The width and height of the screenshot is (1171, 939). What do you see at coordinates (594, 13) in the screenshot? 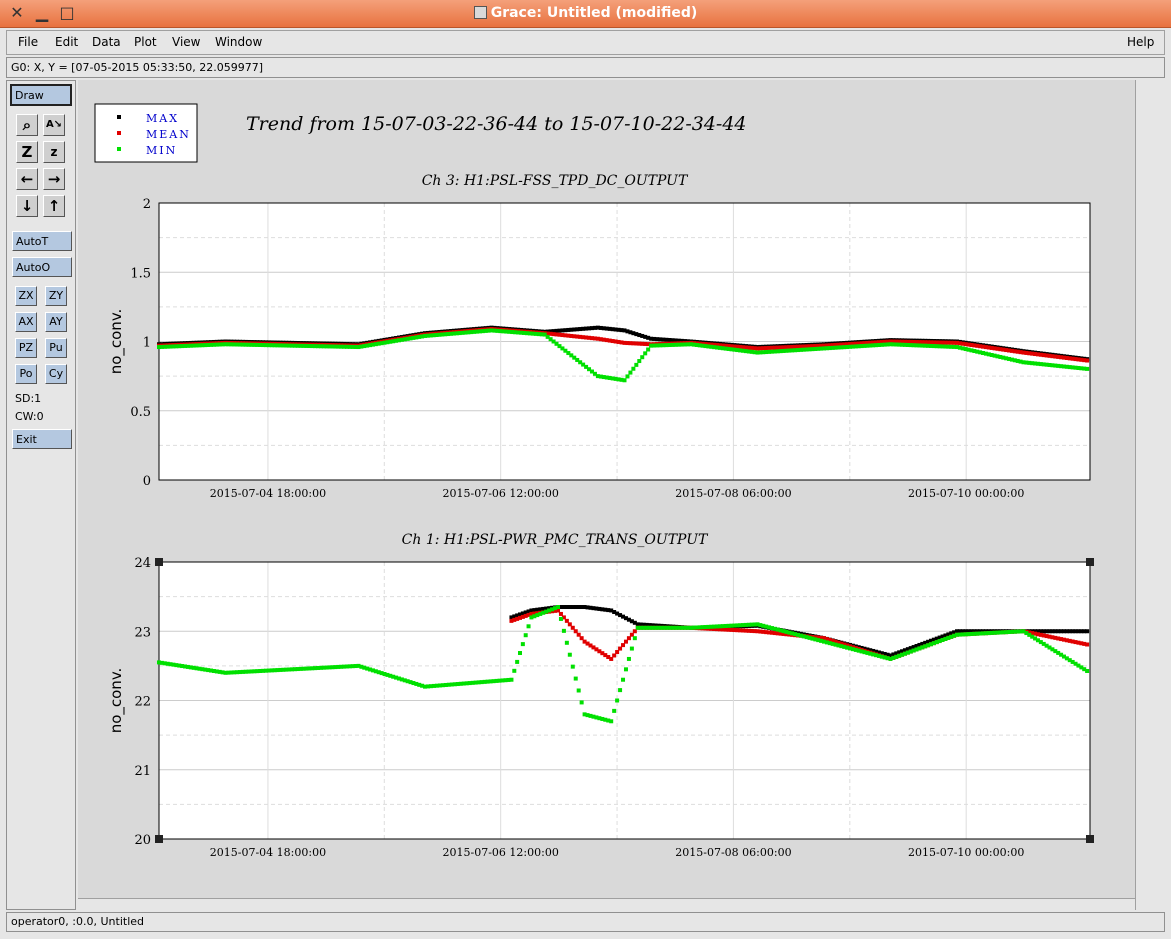
I see `window-title-text: Grace: Untitled (modified)` at bounding box center [594, 13].